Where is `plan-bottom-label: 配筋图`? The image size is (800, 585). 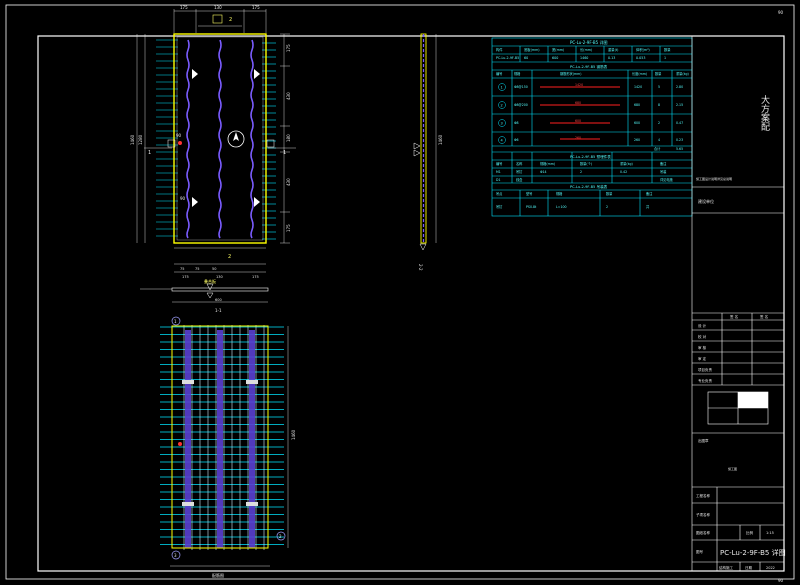
plan-bottom-label: 配筋图 is located at coordinates (218, 575).